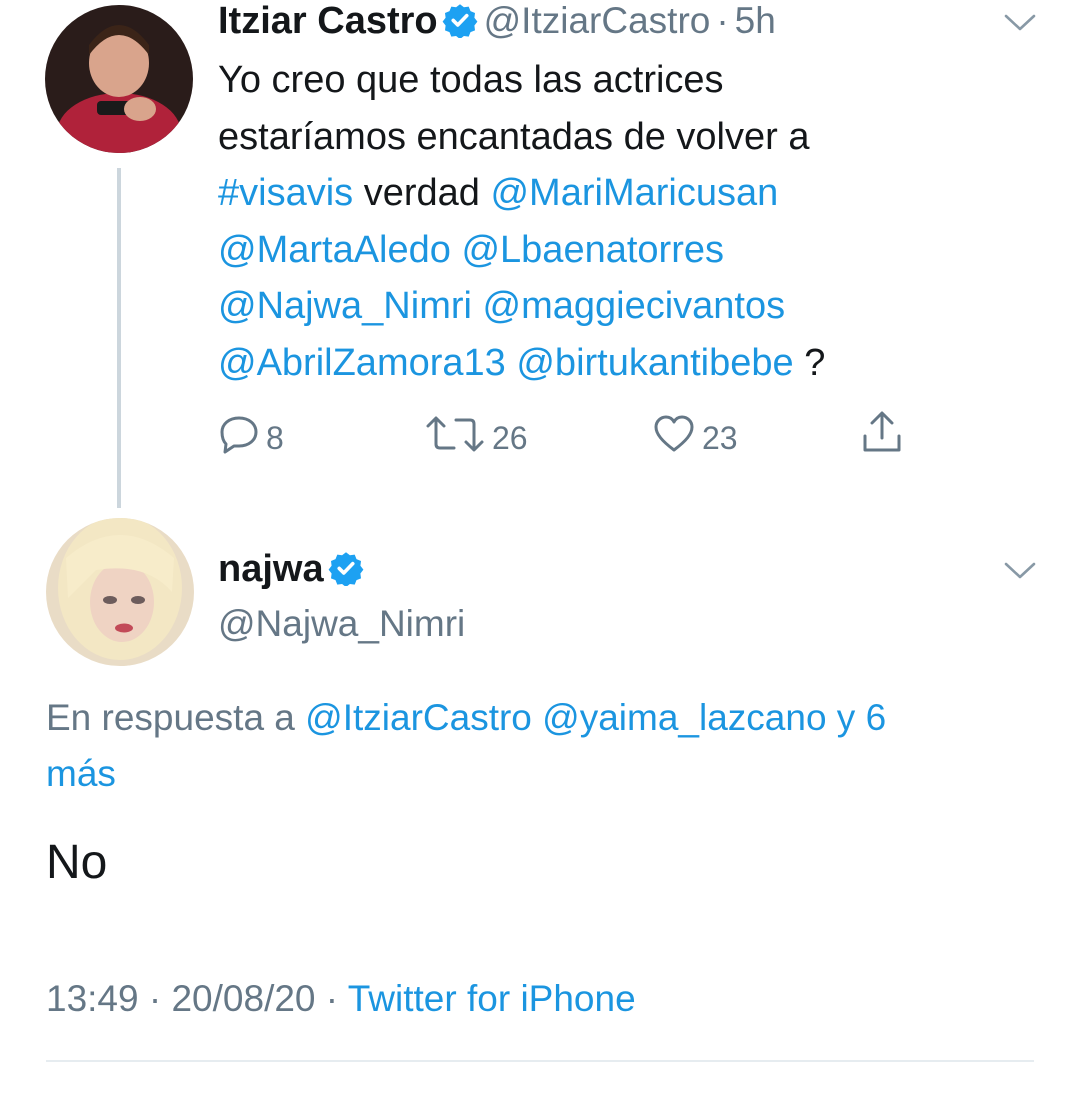 The height and width of the screenshot is (1104, 1078). I want to click on avatar-najwa, so click(120, 592).